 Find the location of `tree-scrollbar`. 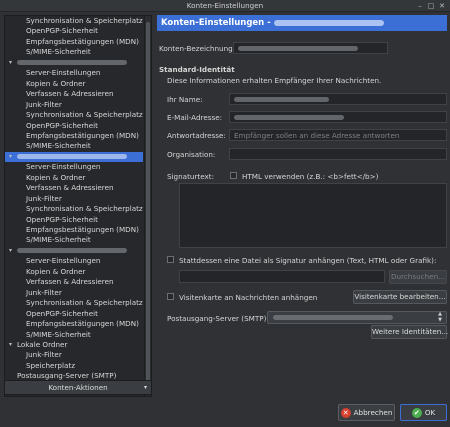

tree-scrollbar is located at coordinates (147, 206).